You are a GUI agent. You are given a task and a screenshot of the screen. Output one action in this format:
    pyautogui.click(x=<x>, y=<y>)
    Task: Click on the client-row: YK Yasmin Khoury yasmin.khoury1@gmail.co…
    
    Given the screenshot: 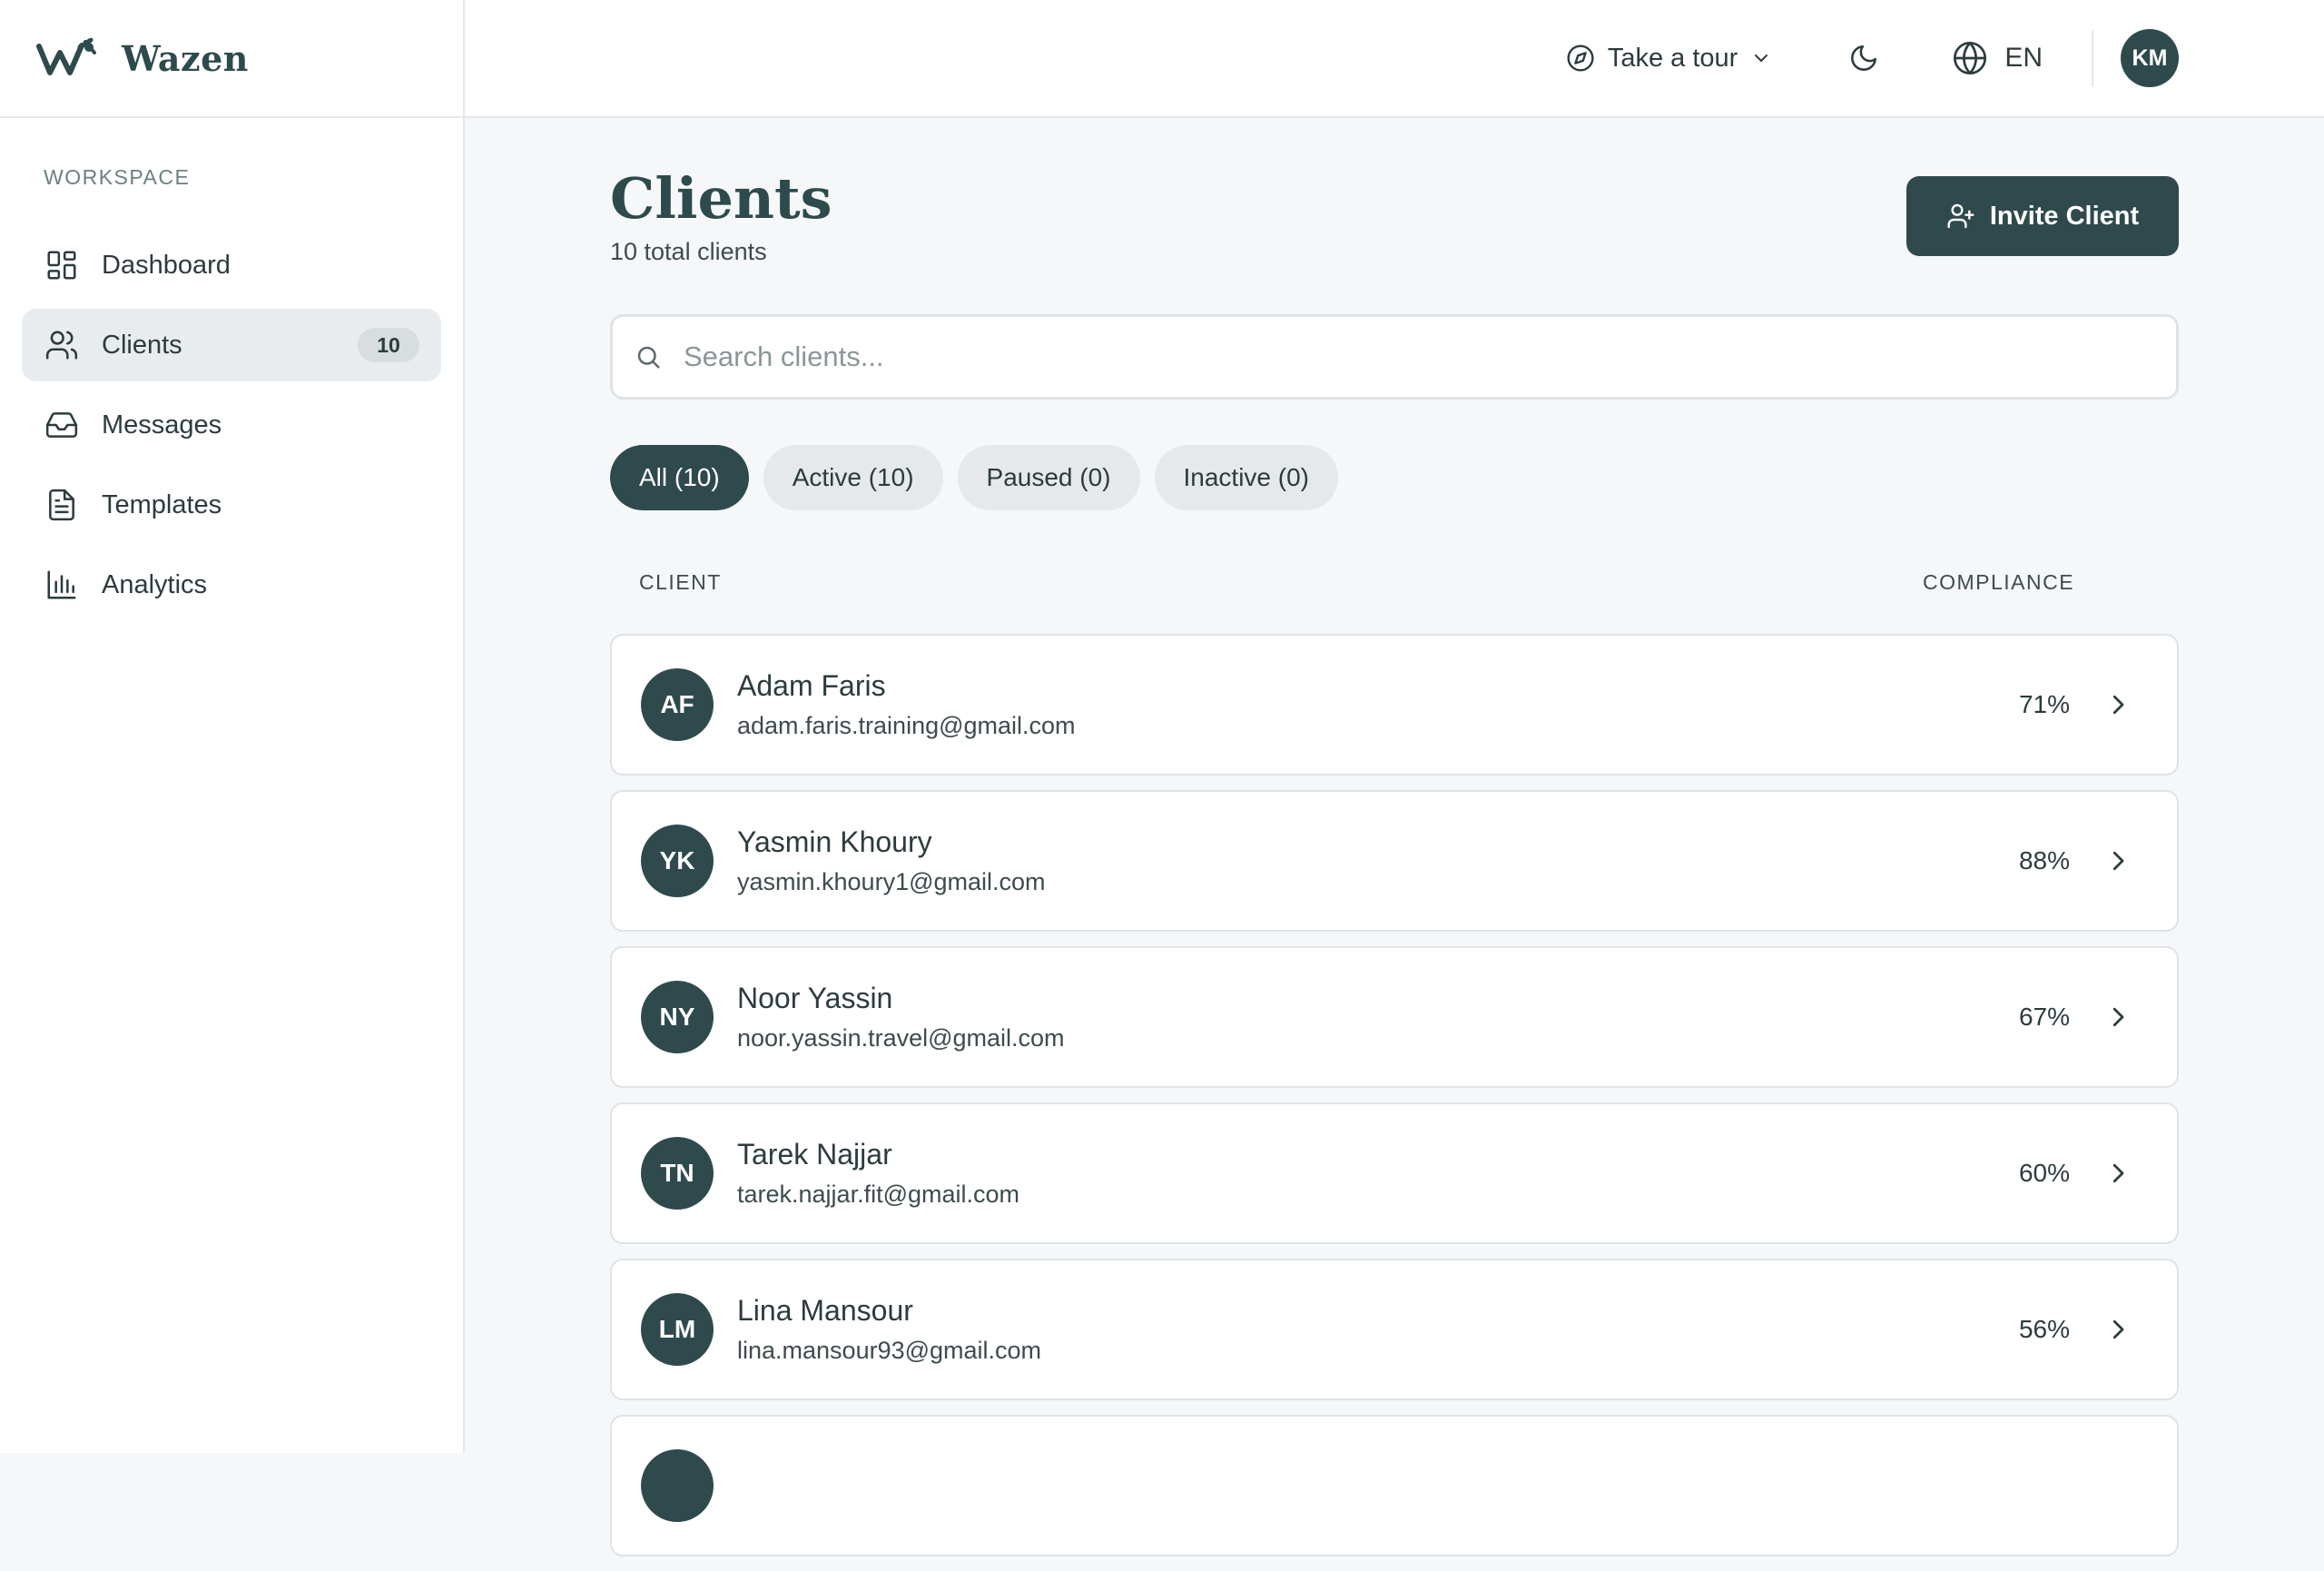 What is the action you would take?
    pyautogui.click(x=1394, y=861)
    